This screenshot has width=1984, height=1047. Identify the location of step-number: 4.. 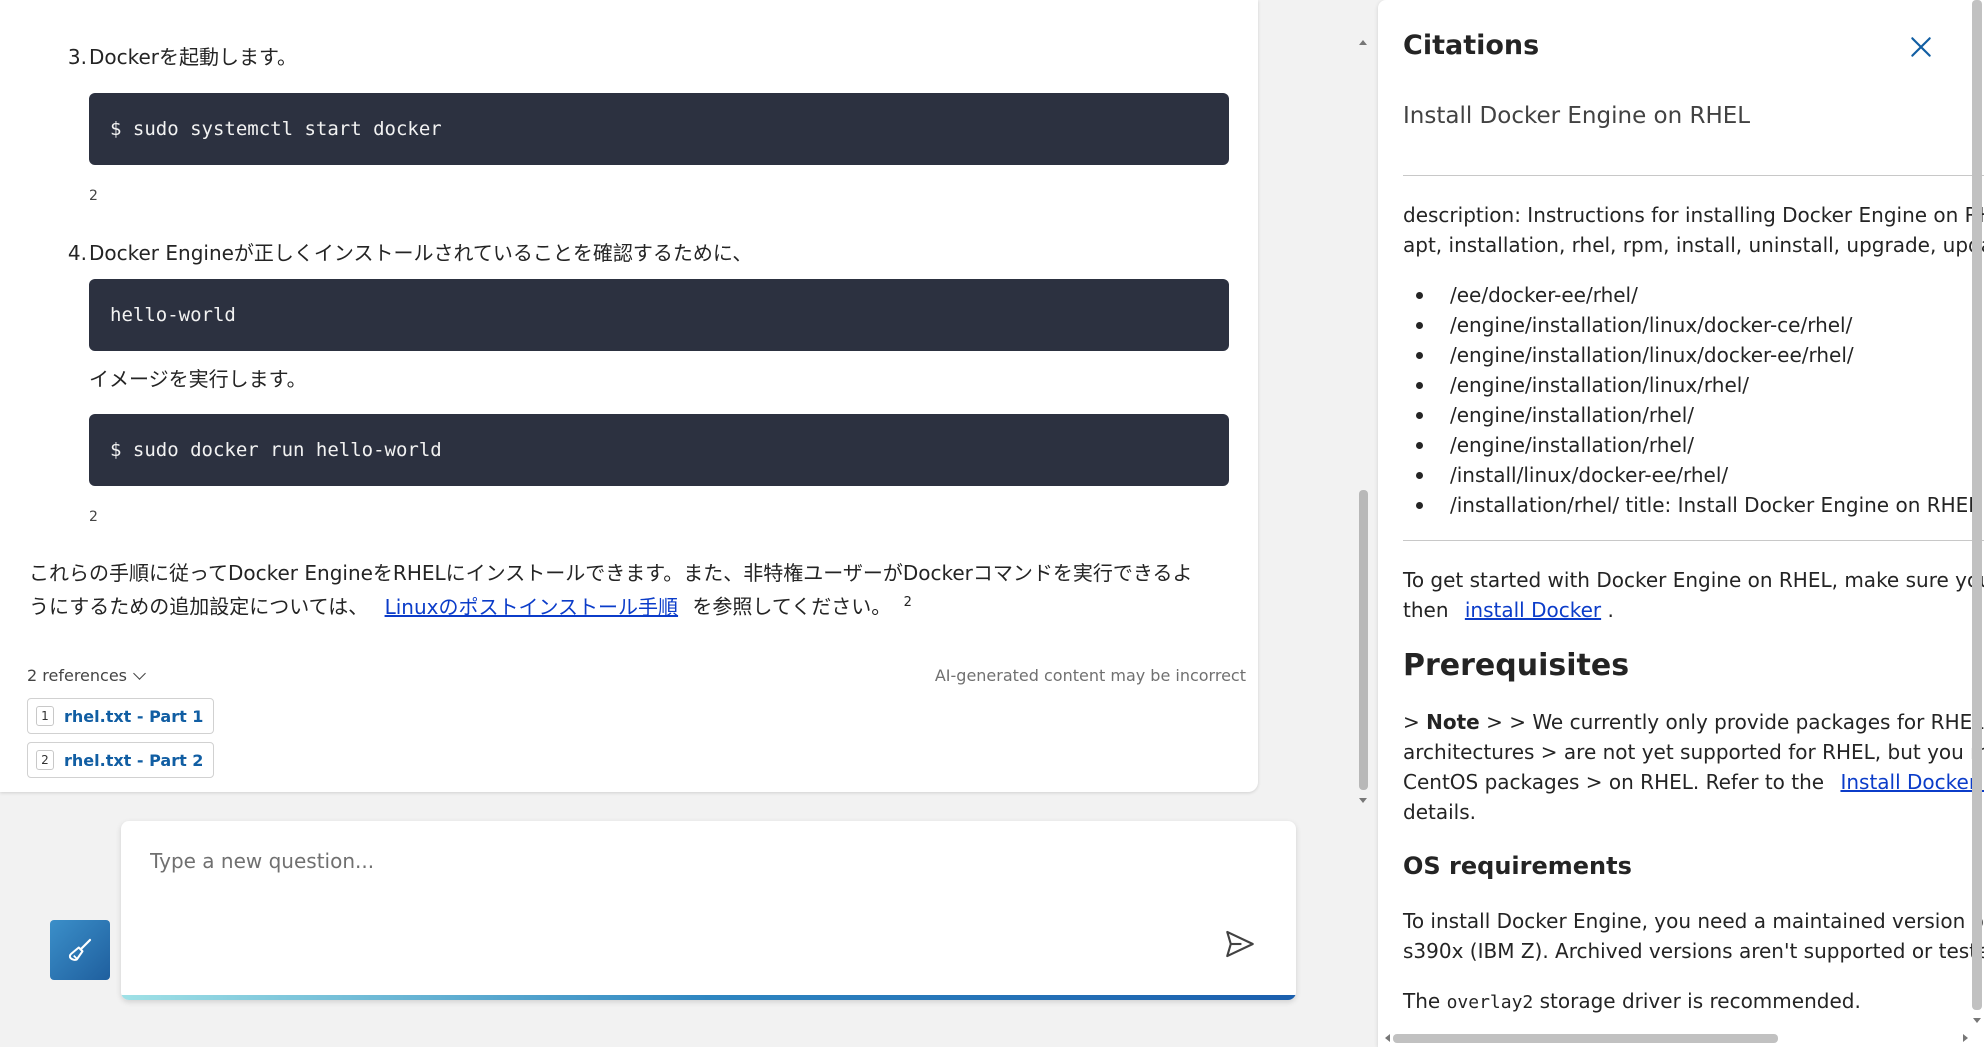
(77, 253).